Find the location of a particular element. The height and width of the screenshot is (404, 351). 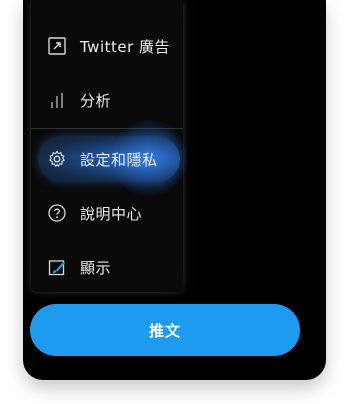

menu-item-settings-privacy: 設定和隱私 is located at coordinates (107, 159).